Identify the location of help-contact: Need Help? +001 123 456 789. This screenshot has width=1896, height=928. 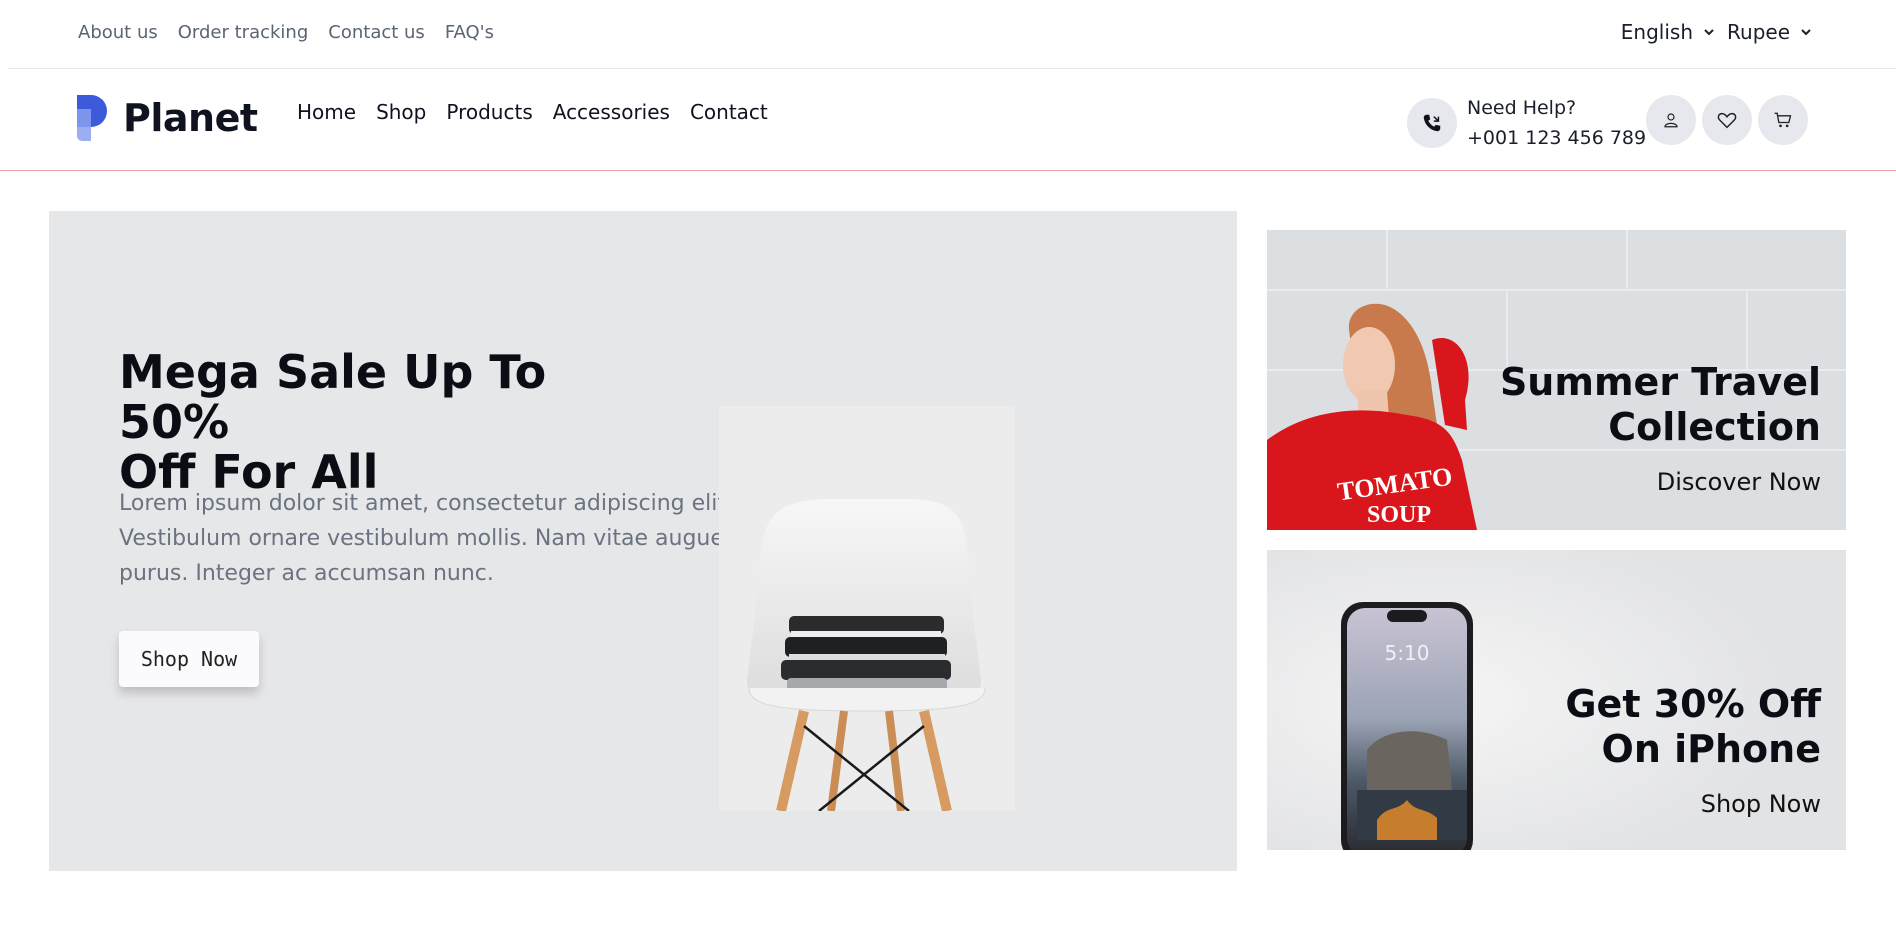
(1526, 123).